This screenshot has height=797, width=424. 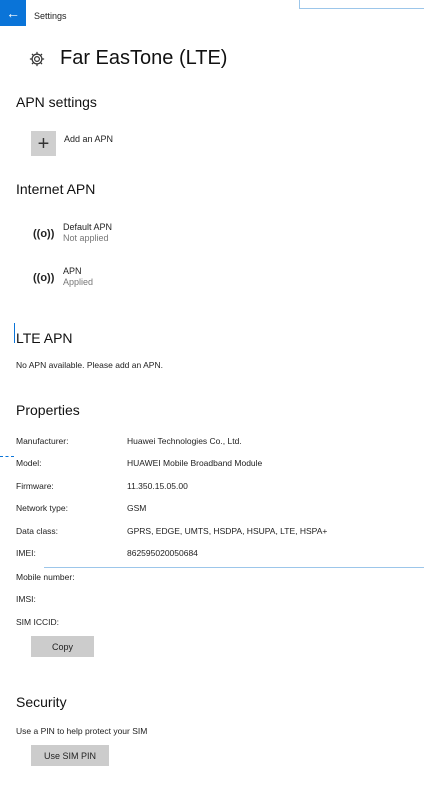 What do you see at coordinates (72, 271) in the screenshot?
I see `apn-name: APN` at bounding box center [72, 271].